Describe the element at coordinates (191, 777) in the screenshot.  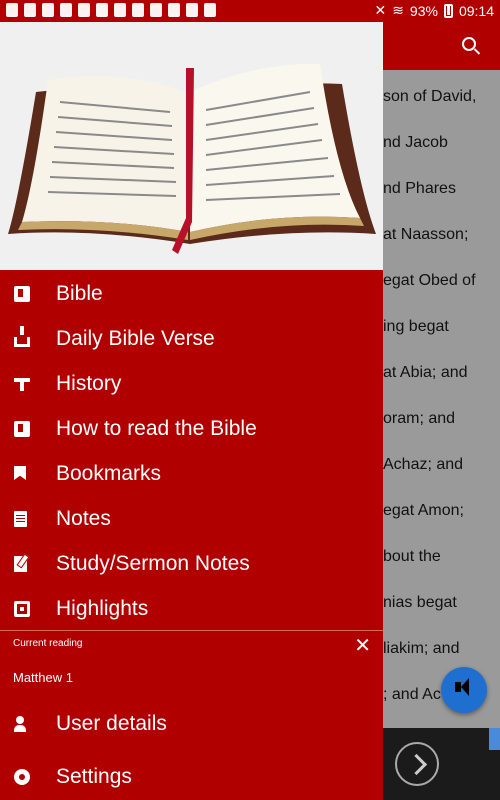
I see `menu-item-settings: Settings` at that location.